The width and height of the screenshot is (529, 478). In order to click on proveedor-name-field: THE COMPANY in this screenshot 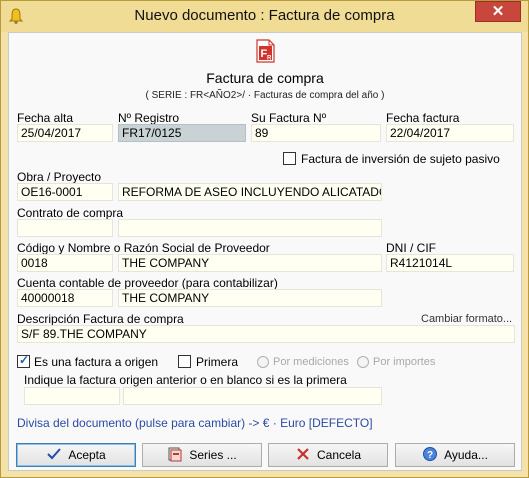, I will do `click(250, 263)`.